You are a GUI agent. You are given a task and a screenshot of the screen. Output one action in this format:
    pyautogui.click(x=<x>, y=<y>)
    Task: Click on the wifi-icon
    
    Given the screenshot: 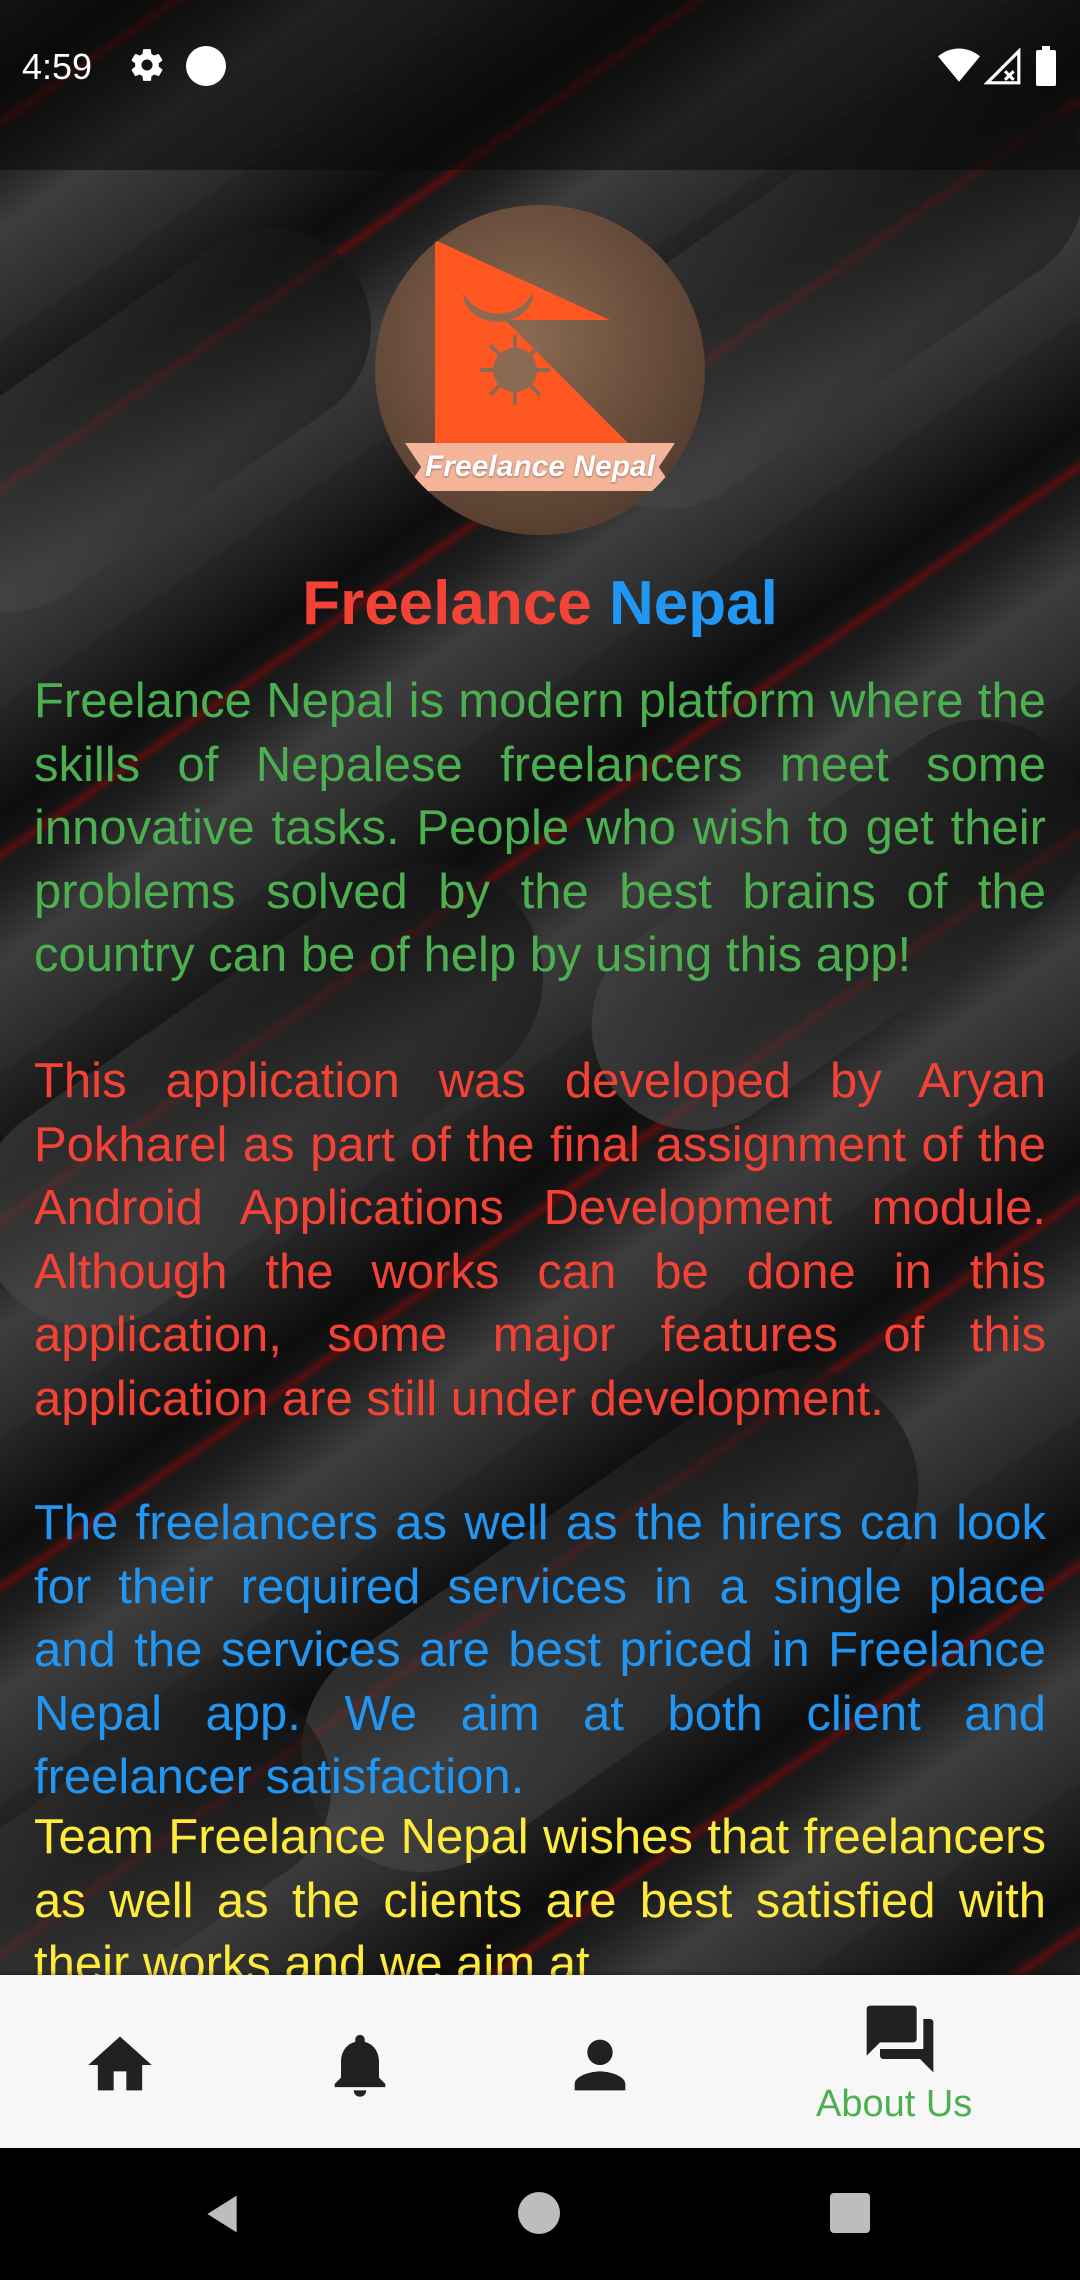 What is the action you would take?
    pyautogui.click(x=959, y=65)
    